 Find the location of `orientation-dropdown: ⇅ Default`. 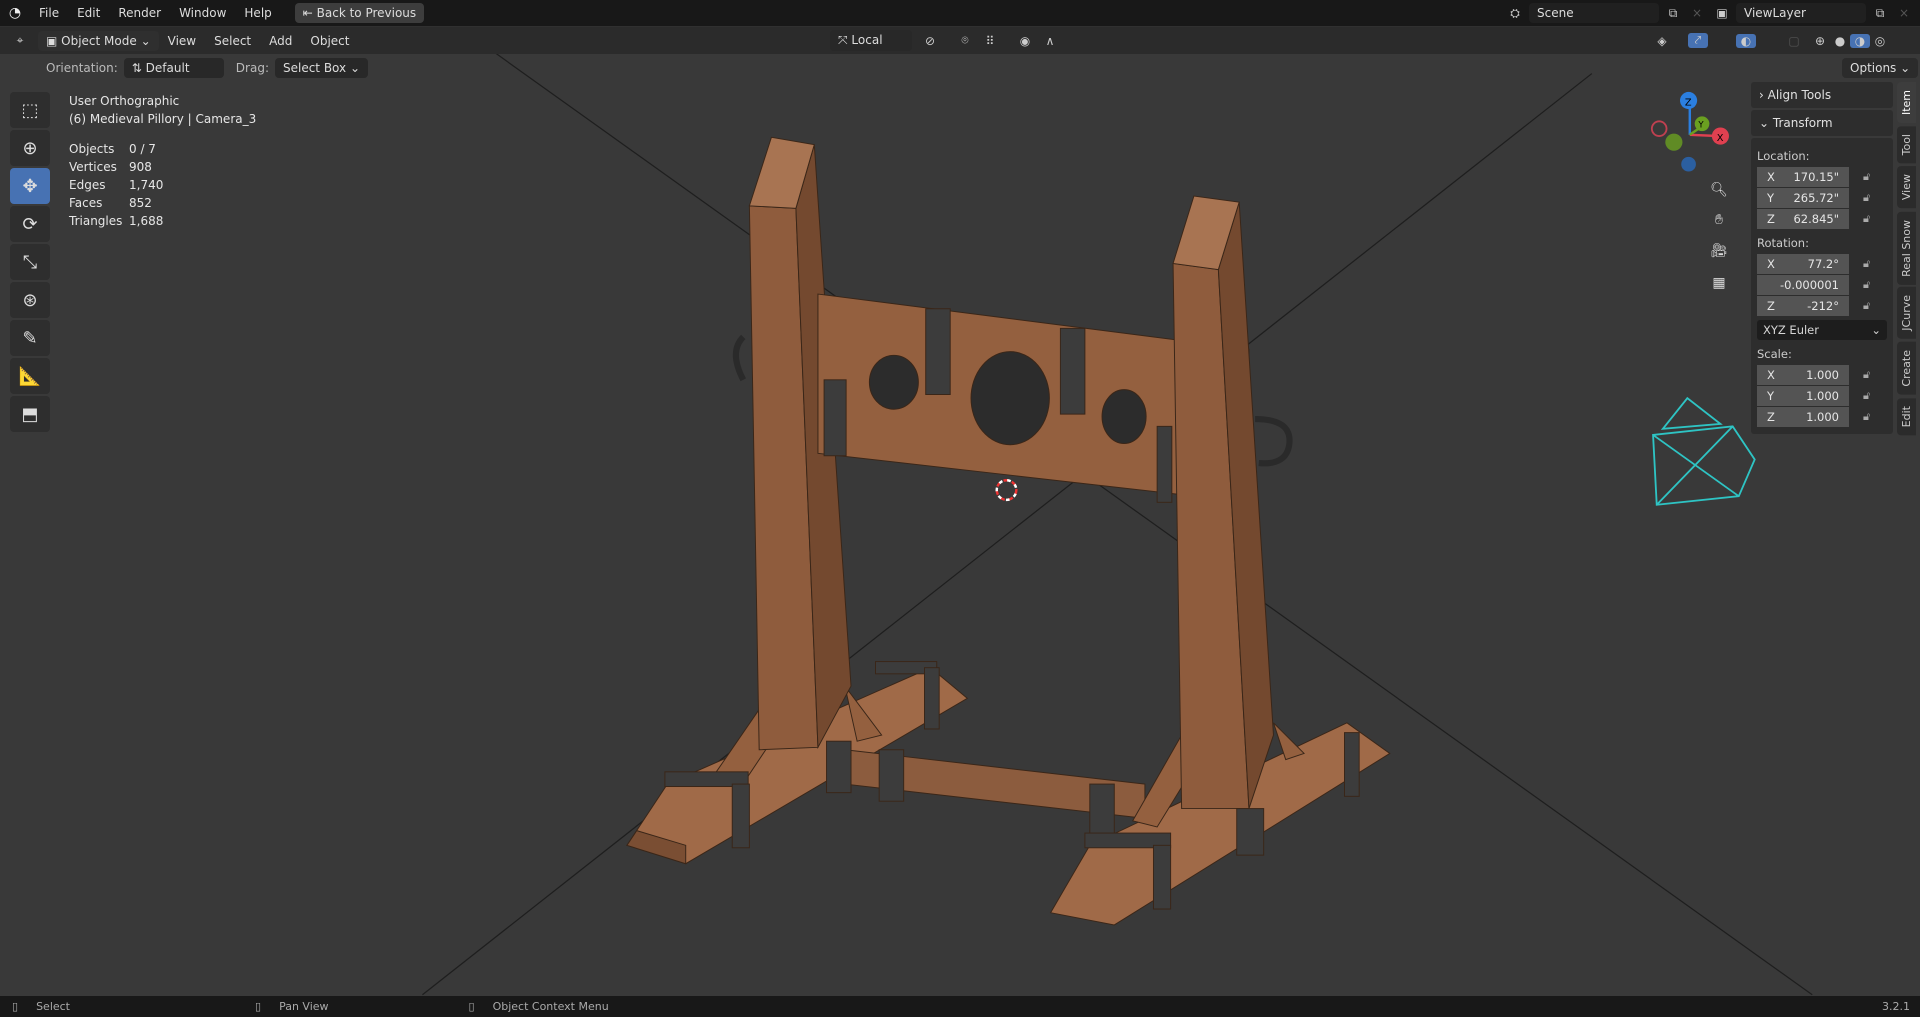

orientation-dropdown: ⇅ Default is located at coordinates (173, 67).